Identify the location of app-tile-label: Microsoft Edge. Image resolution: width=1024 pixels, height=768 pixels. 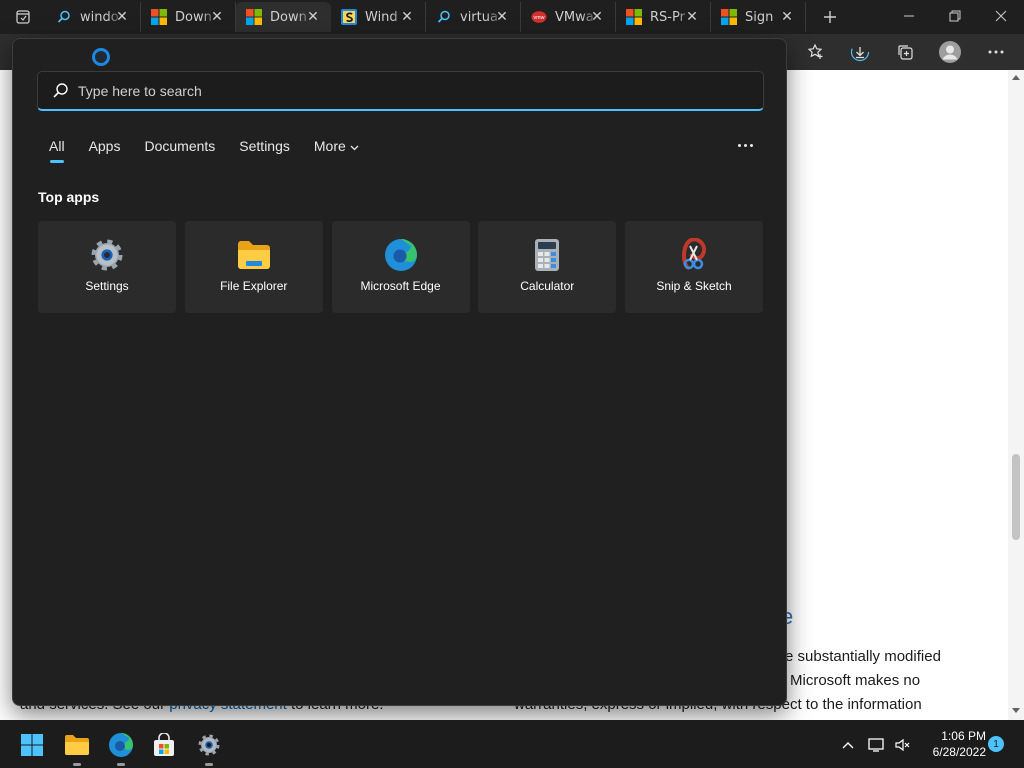
(400, 286).